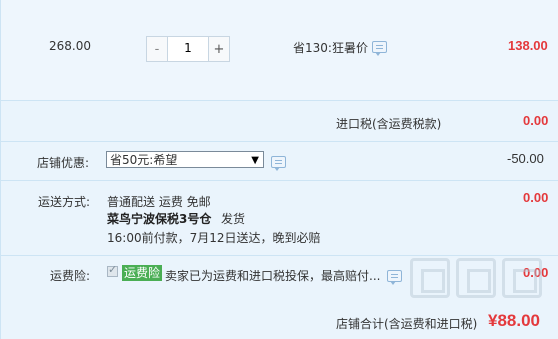 This screenshot has width=558, height=339. Describe the element at coordinates (70, 276) in the screenshot. I see `freight-insurance-label: 运费险:` at that location.